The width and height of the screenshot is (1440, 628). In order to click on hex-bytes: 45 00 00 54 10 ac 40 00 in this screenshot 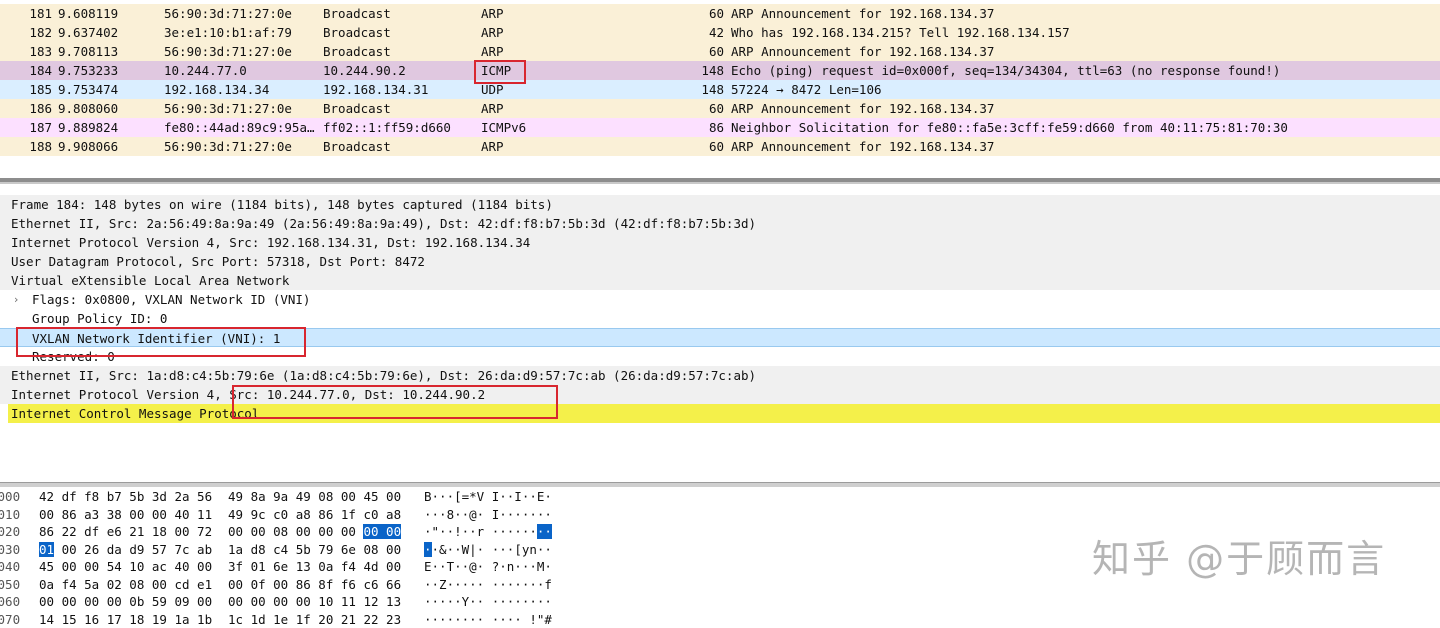, I will do `click(125, 567)`.